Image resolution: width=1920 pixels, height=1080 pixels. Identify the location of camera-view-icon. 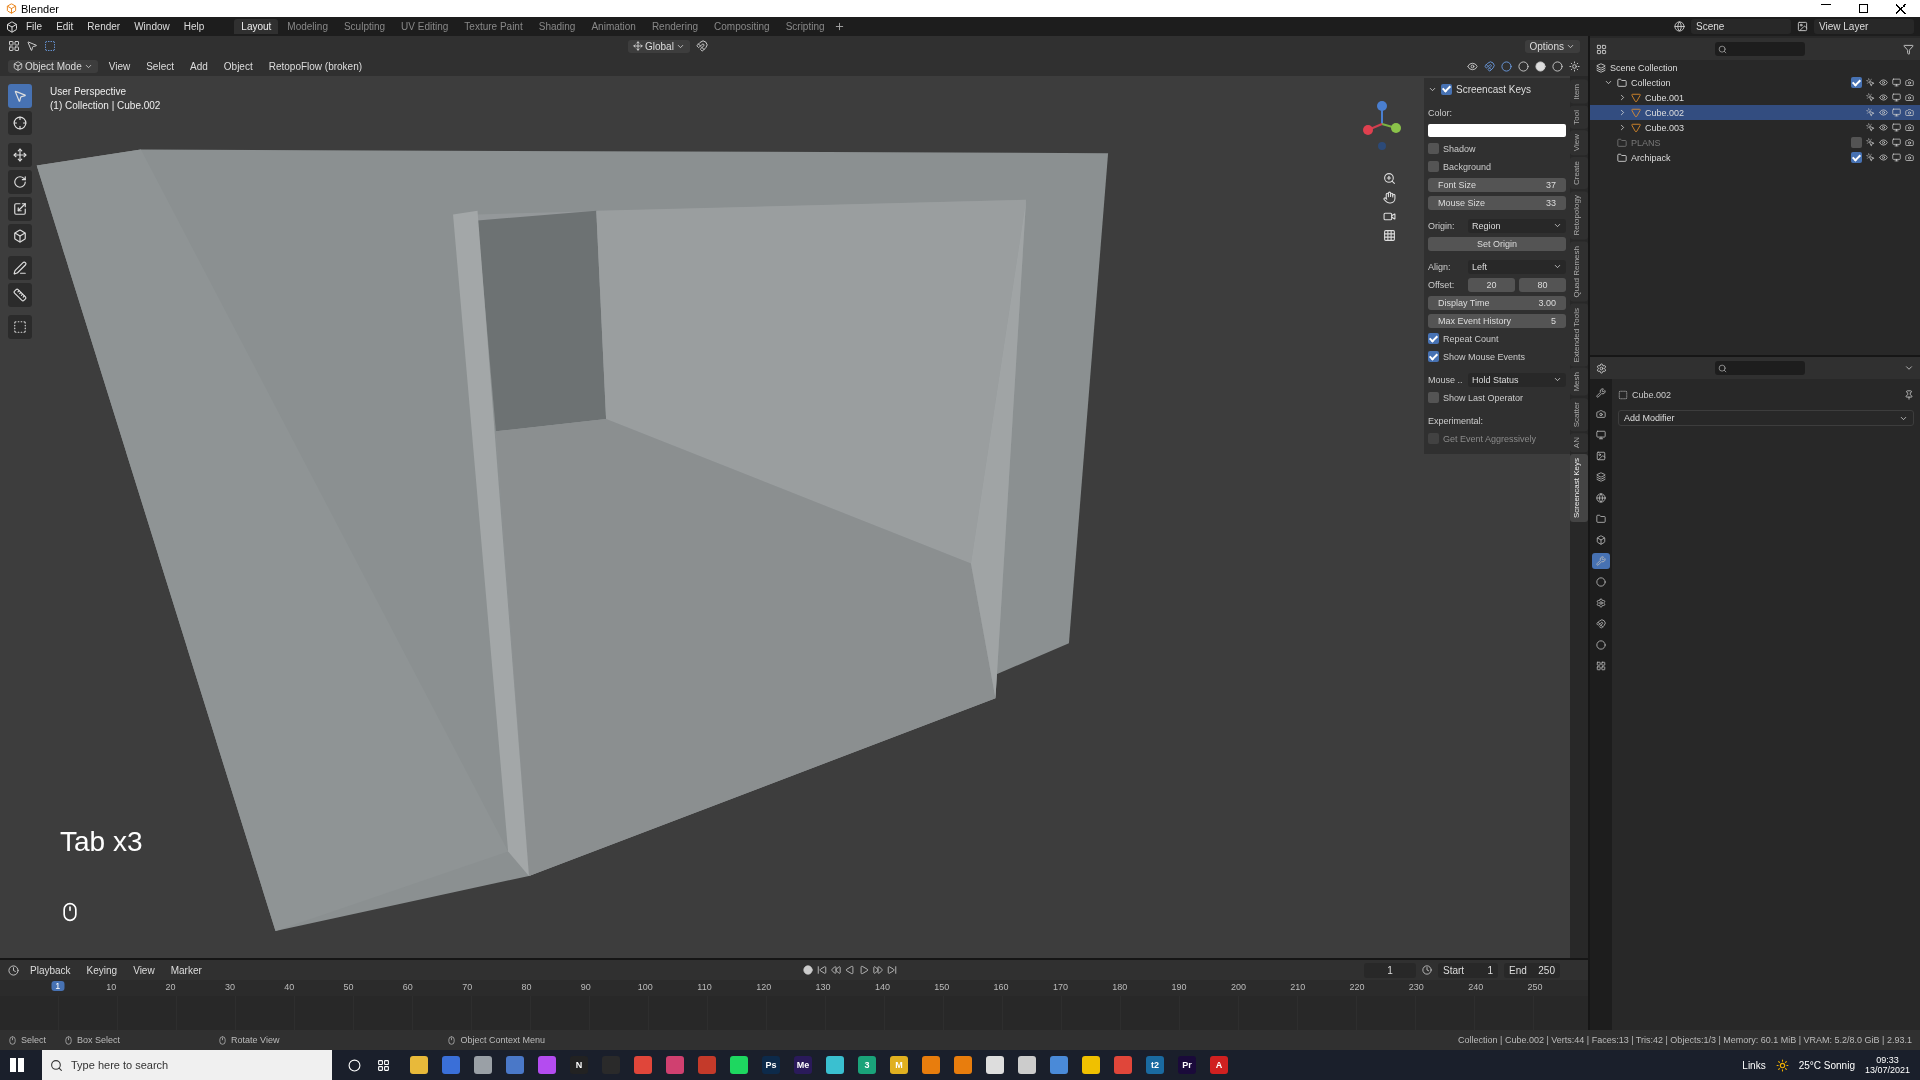
(1389, 216).